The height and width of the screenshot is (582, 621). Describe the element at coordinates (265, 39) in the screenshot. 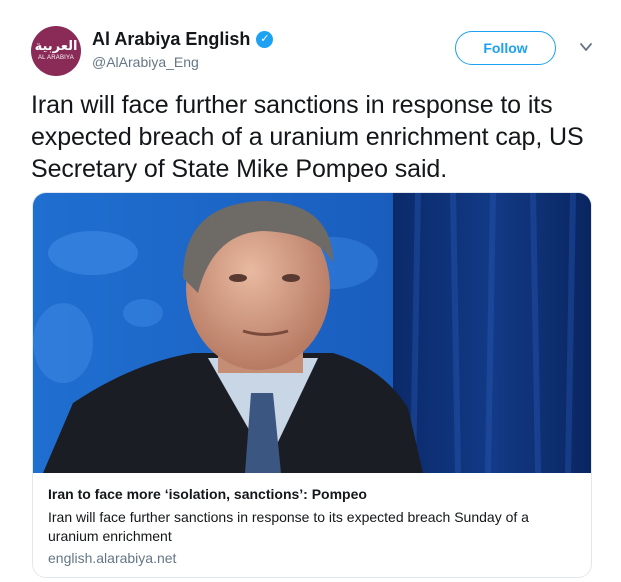

I see `verified-badge-icon: ✓` at that location.